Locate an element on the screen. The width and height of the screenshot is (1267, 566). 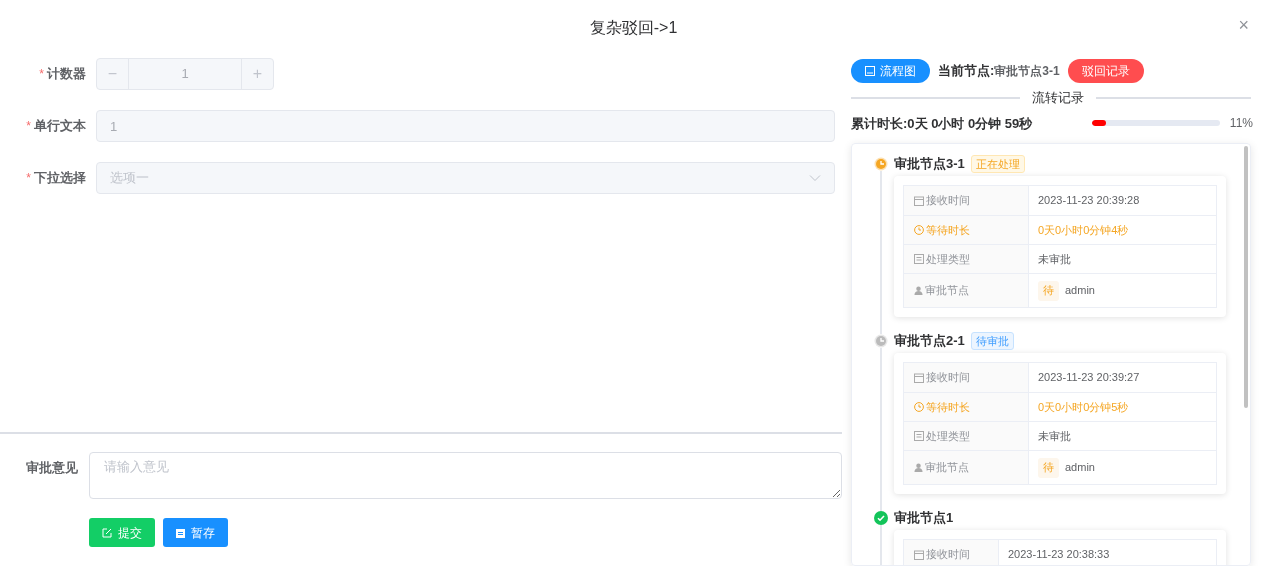
image-icon is located at coordinates (870, 71).